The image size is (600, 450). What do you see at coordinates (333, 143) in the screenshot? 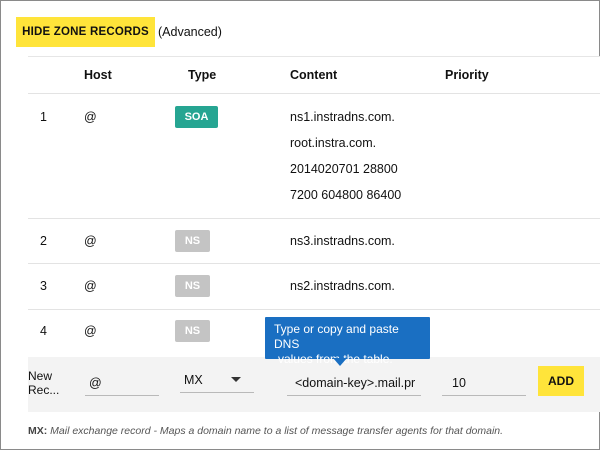
I see `row-content-line: root.instra.com.` at bounding box center [333, 143].